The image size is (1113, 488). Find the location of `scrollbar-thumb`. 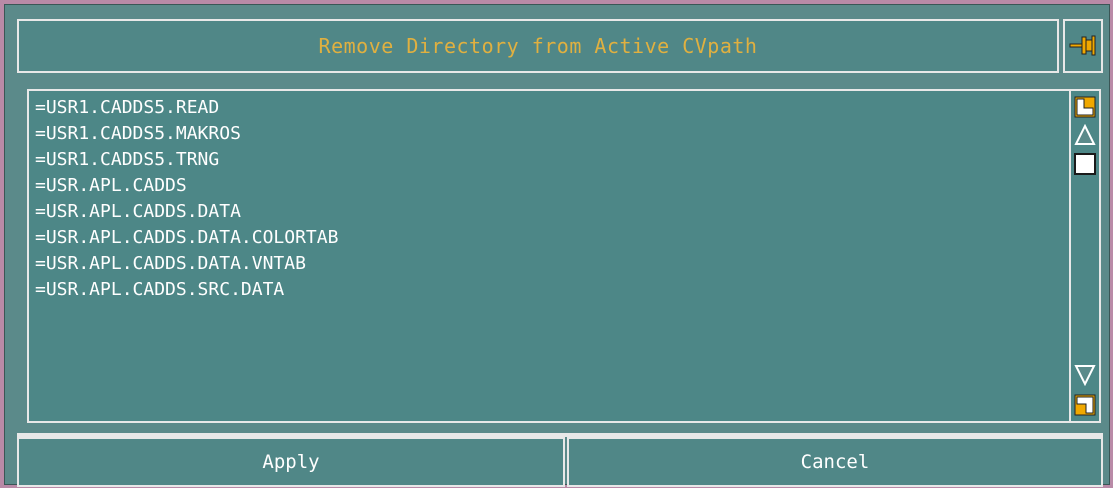

scrollbar-thumb is located at coordinates (1085, 164).